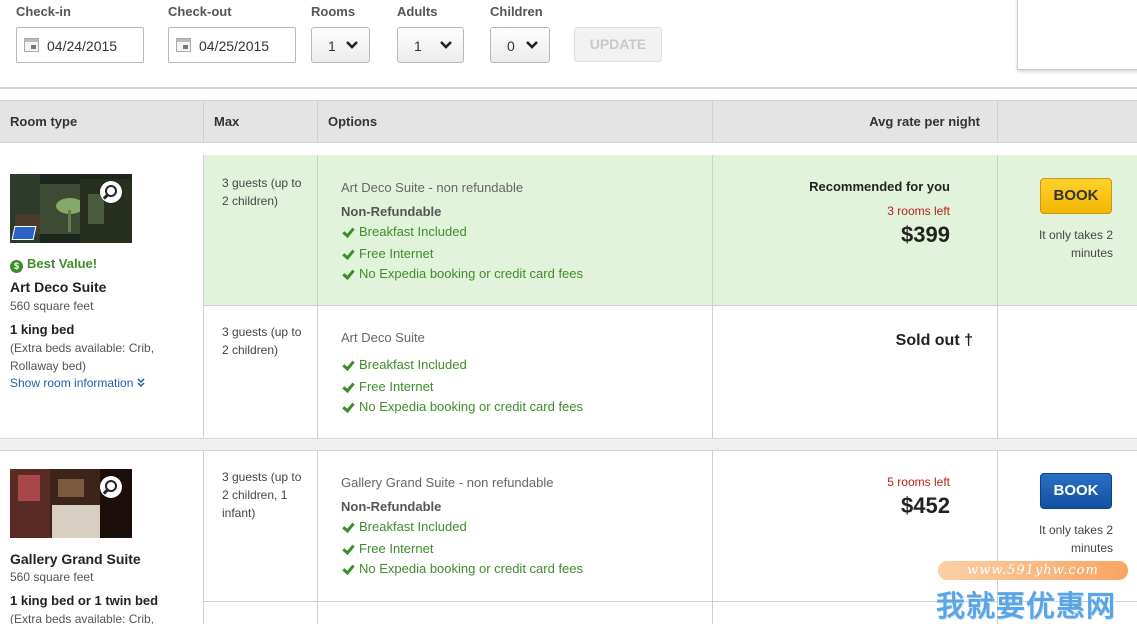 This screenshot has height=624, width=1137. Describe the element at coordinates (430, 45) in the screenshot. I see `adults-select: 1` at that location.